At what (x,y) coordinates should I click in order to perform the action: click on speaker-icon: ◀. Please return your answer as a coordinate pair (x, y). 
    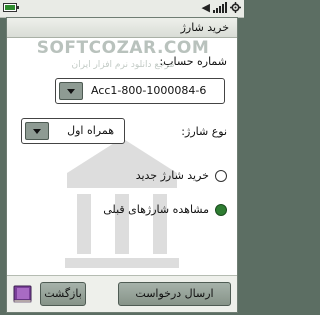
    Looking at the image, I should click on (205, 7).